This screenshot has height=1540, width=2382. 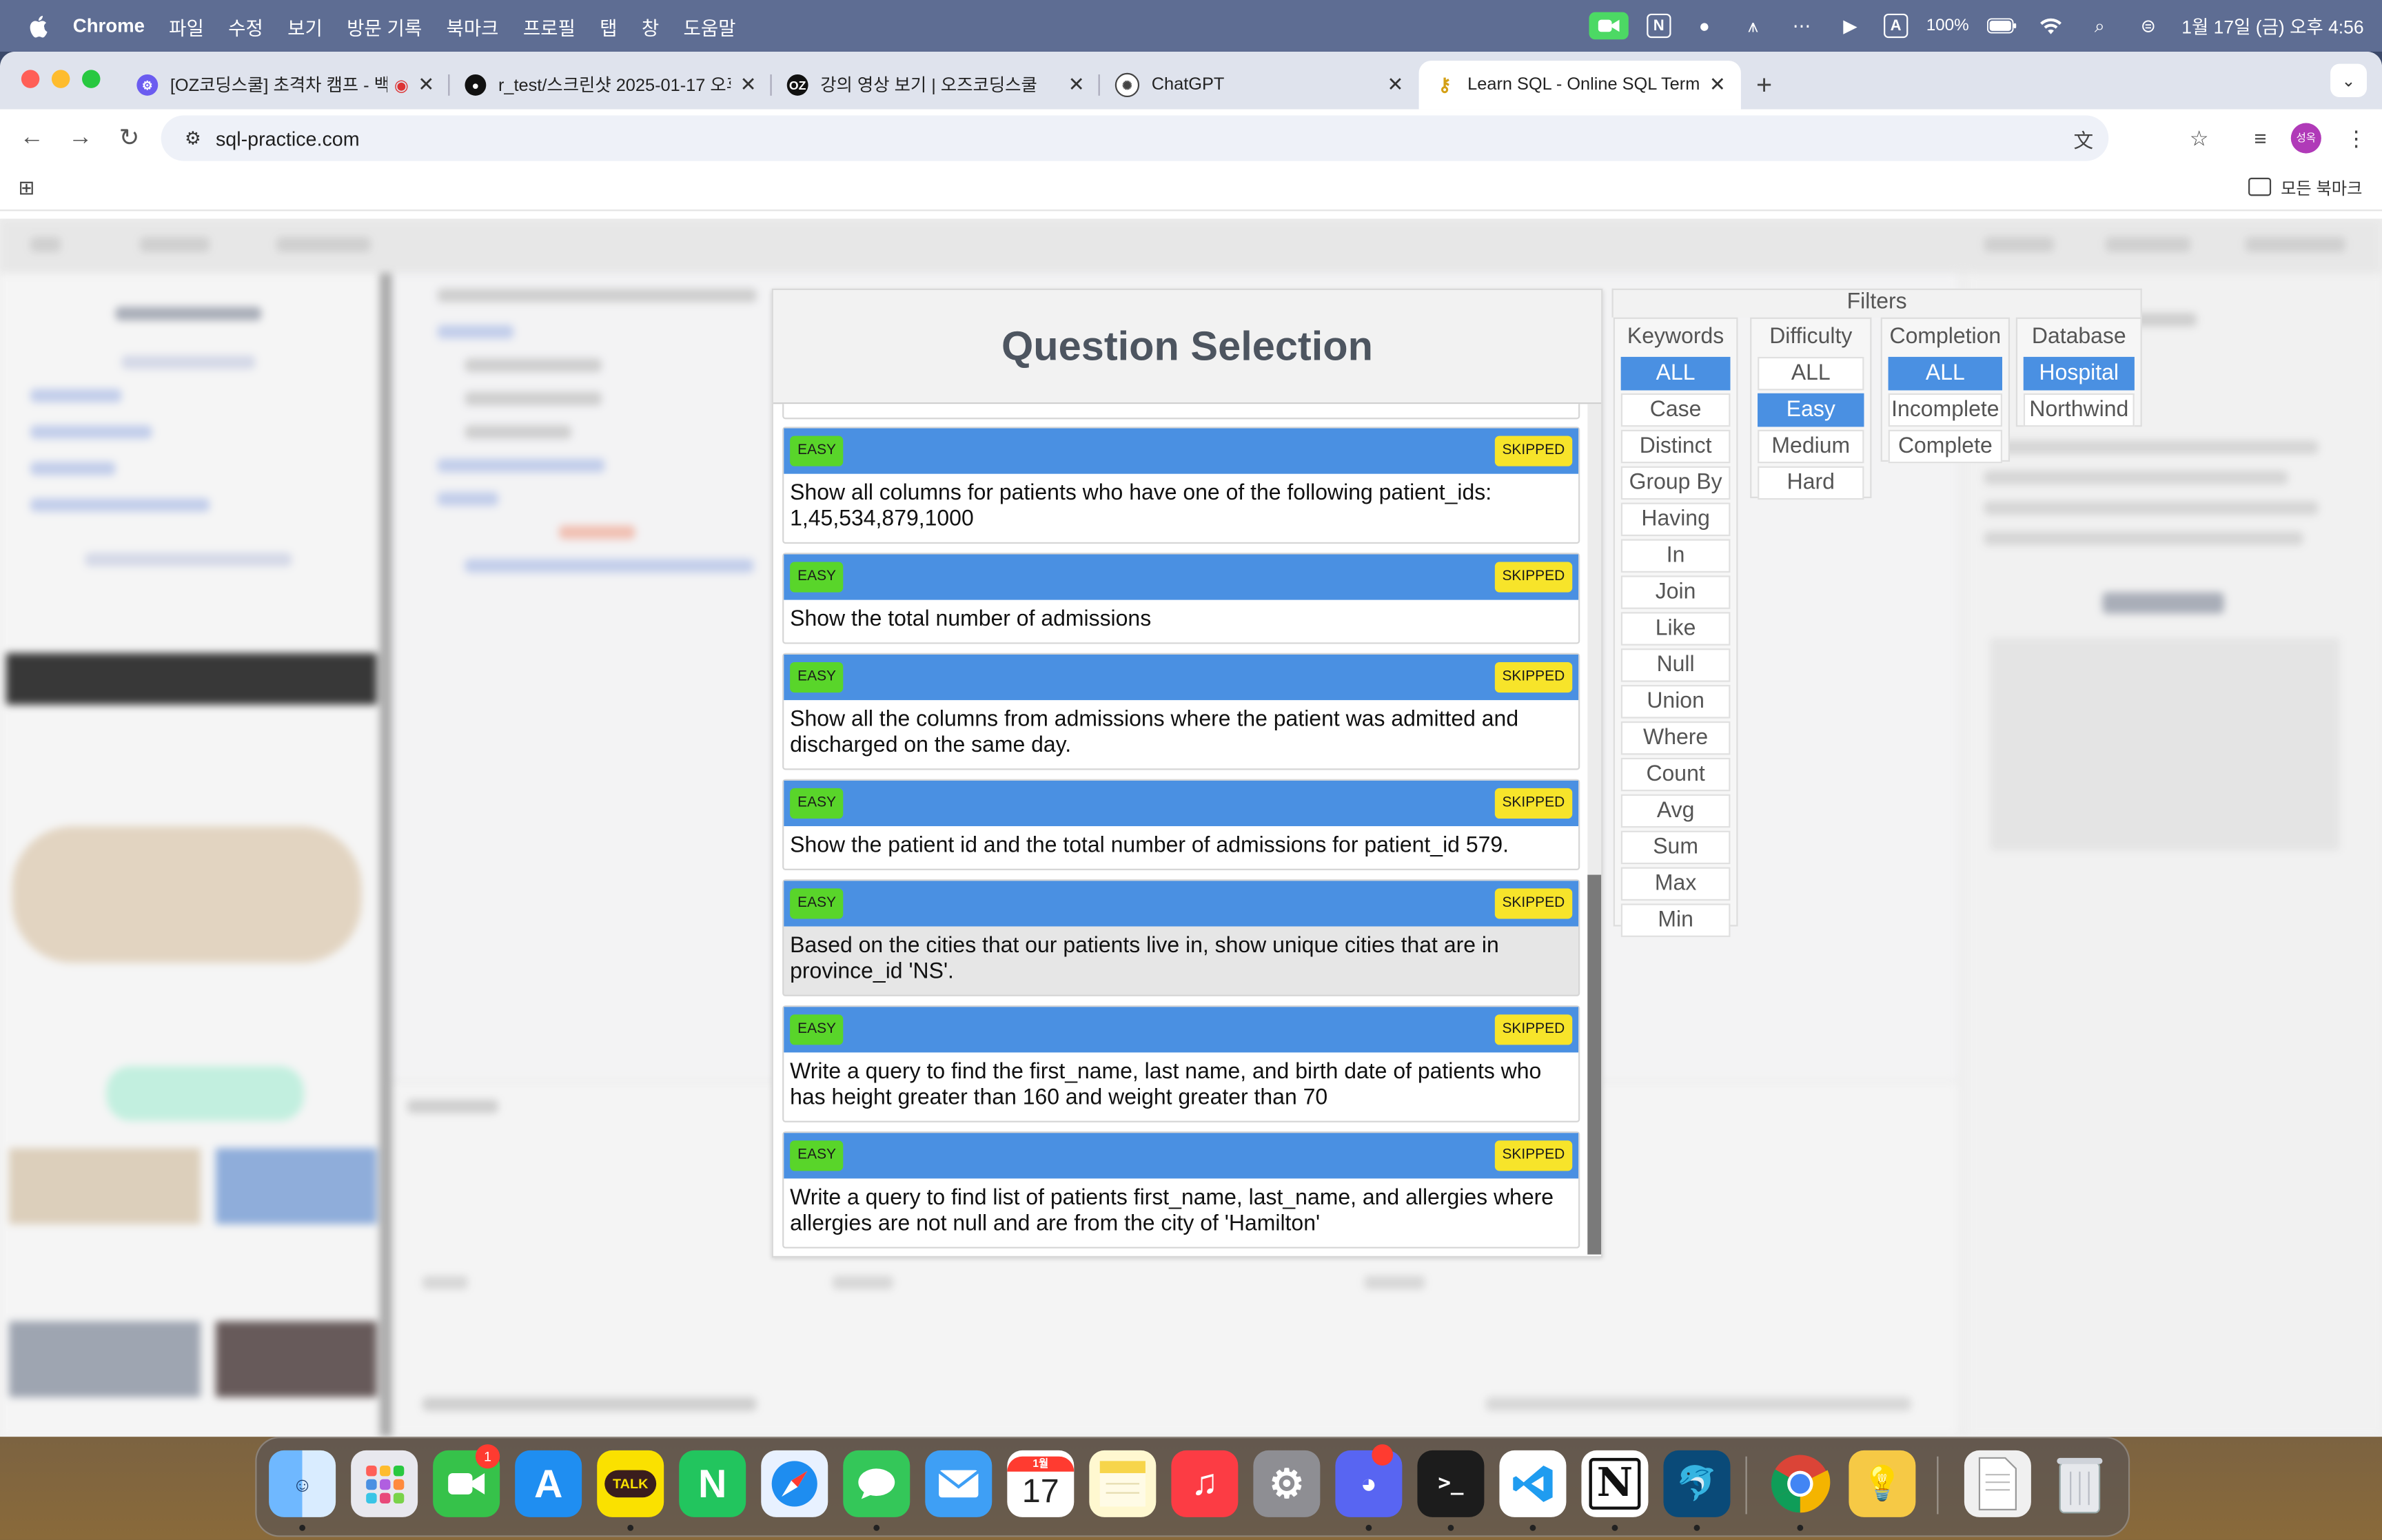 What do you see at coordinates (1800, 1483) in the screenshot?
I see `chrome-icon` at bounding box center [1800, 1483].